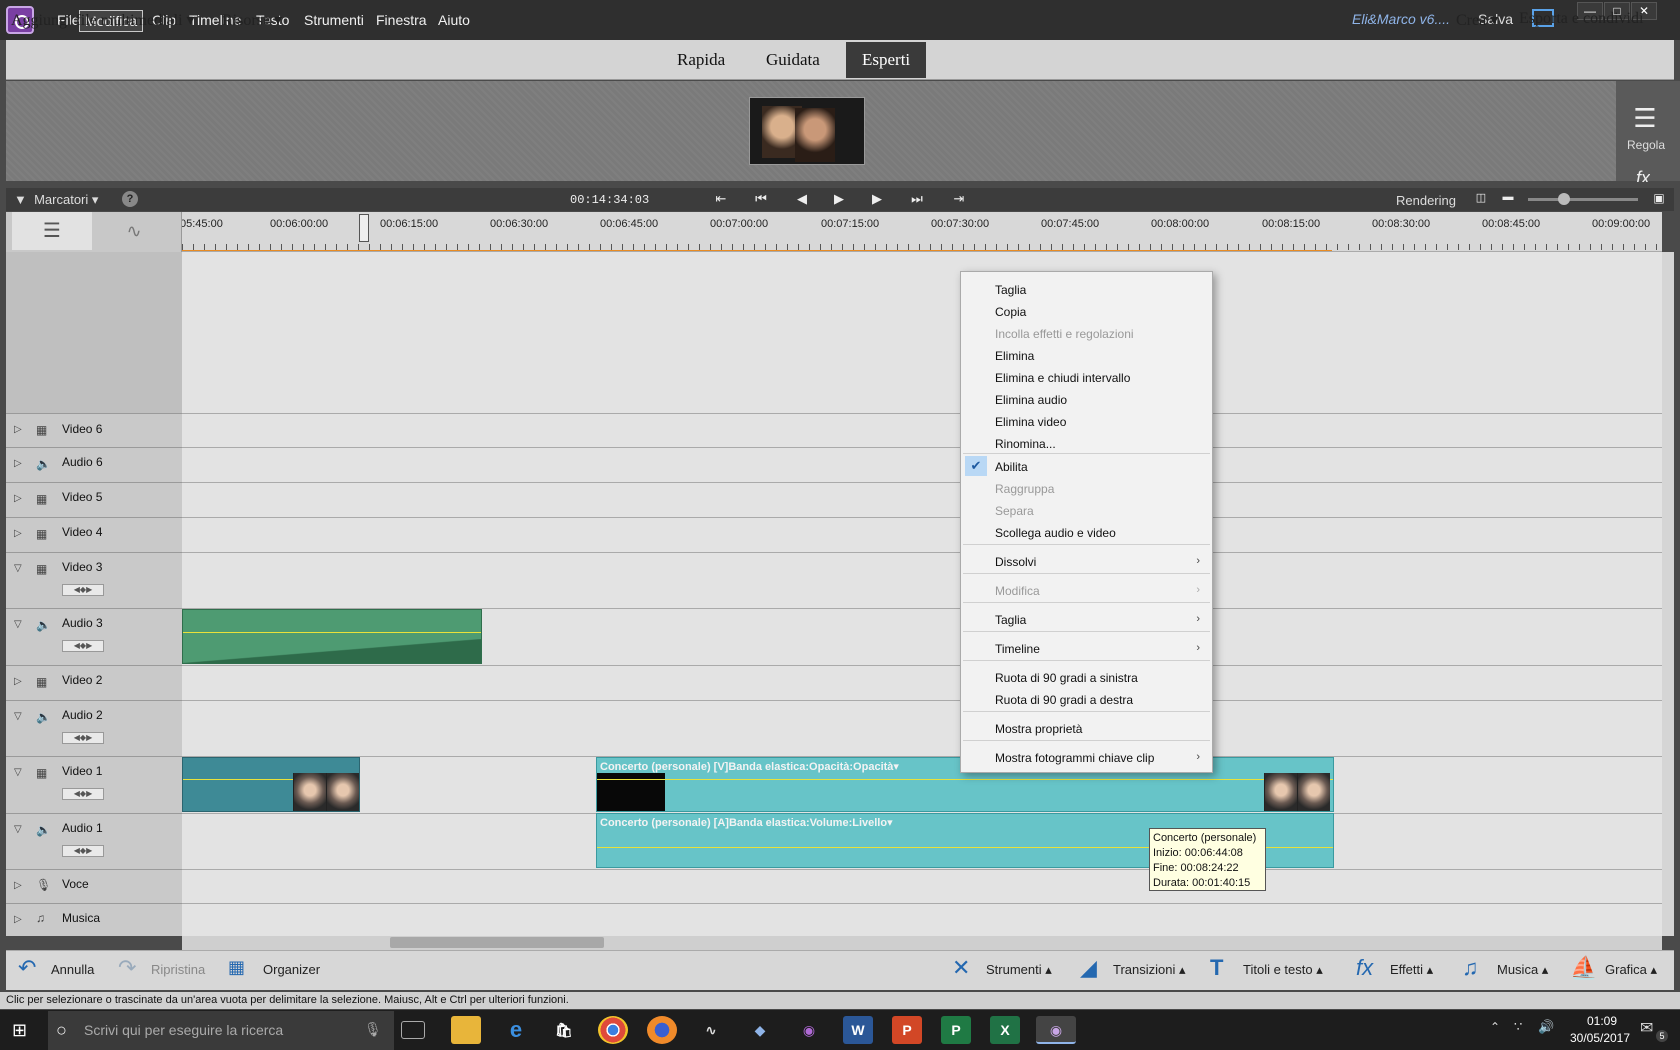 This screenshot has width=1680, height=1050. I want to click on menu-item-taglia: Taglia, so click(1010, 290).